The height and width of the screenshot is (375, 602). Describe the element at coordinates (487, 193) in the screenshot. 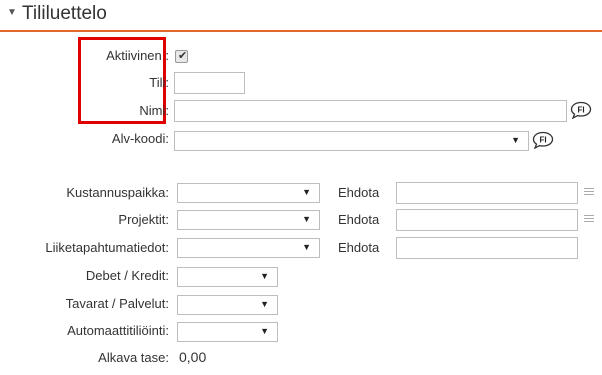

I see `cost-center-suggest-input` at that location.